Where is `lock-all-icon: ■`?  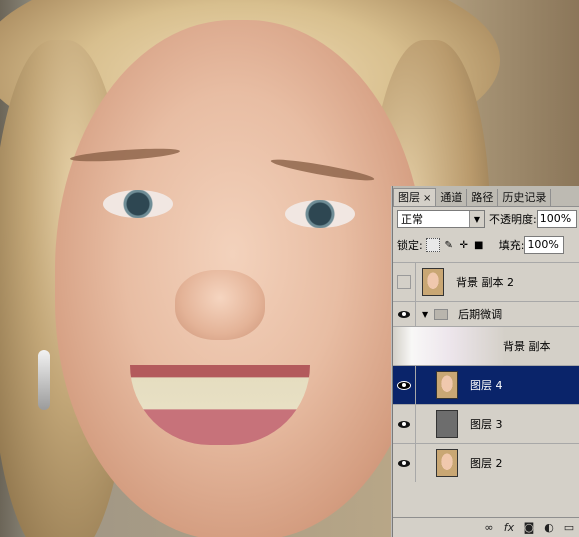 lock-all-icon: ■ is located at coordinates (479, 245).